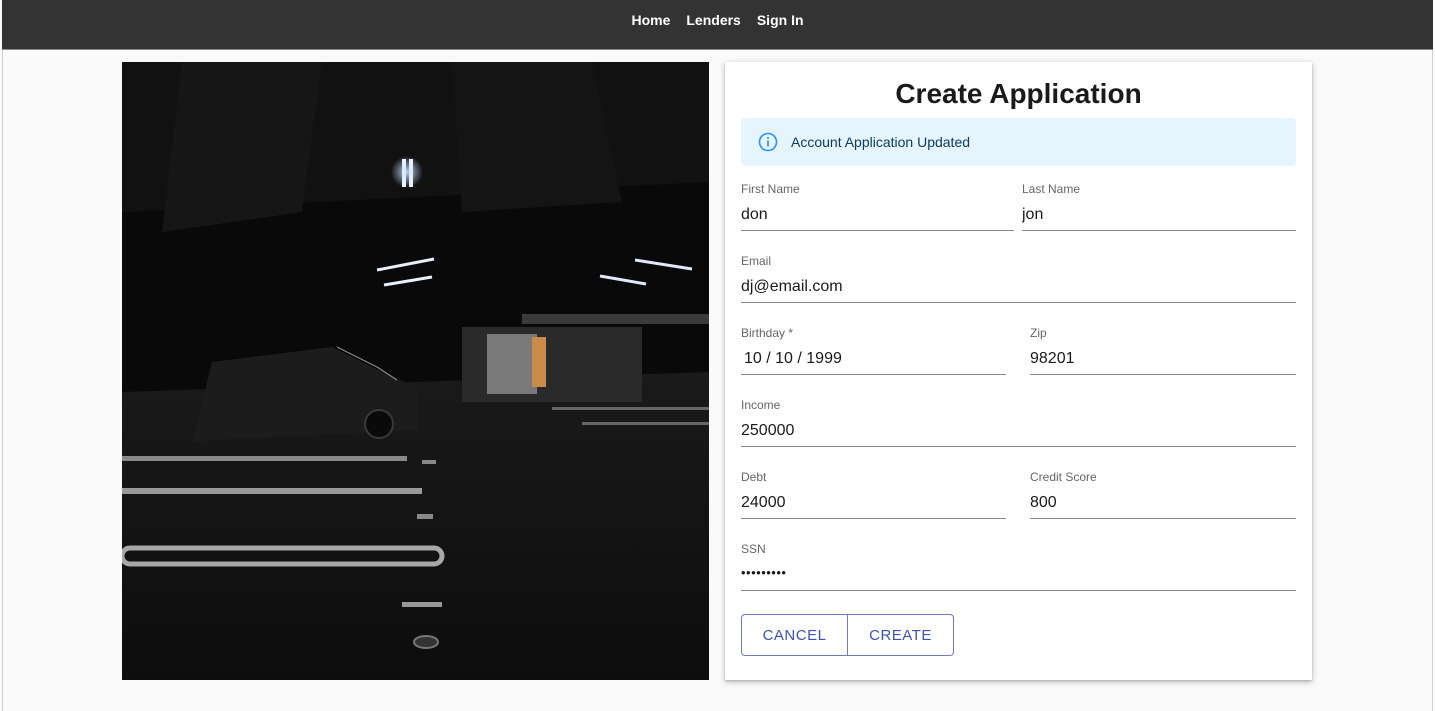 The height and width of the screenshot is (711, 1435). Describe the element at coordinates (900, 635) in the screenshot. I see `create-button: CREATE` at that location.